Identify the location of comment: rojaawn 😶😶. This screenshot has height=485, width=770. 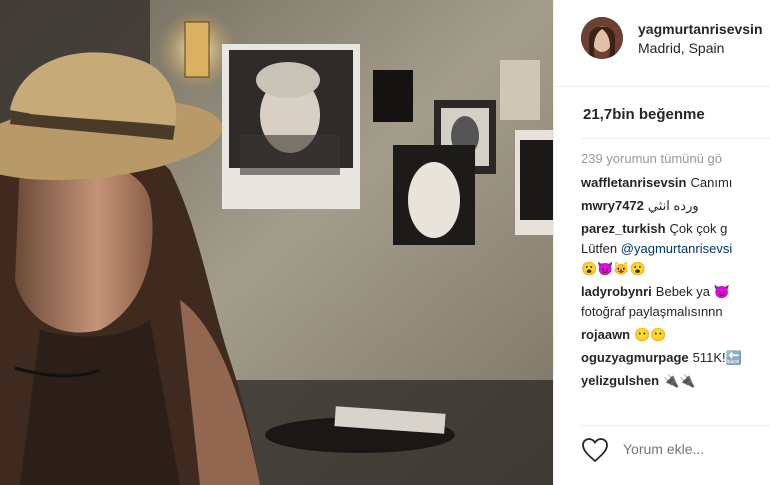
(675, 335).